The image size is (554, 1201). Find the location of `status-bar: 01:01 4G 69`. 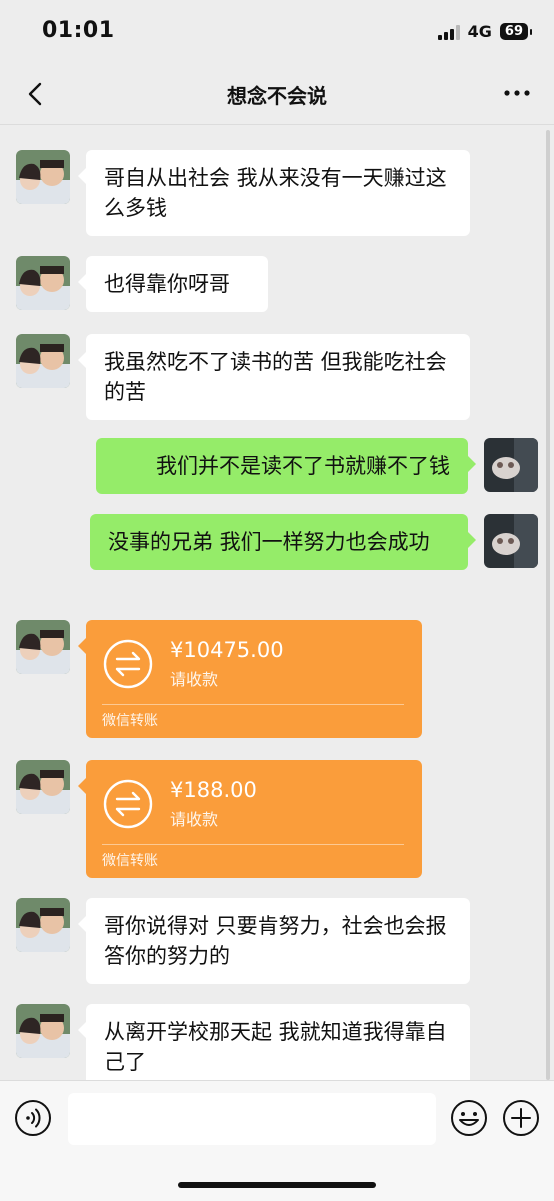

status-bar: 01:01 4G 69 is located at coordinates (277, 33).